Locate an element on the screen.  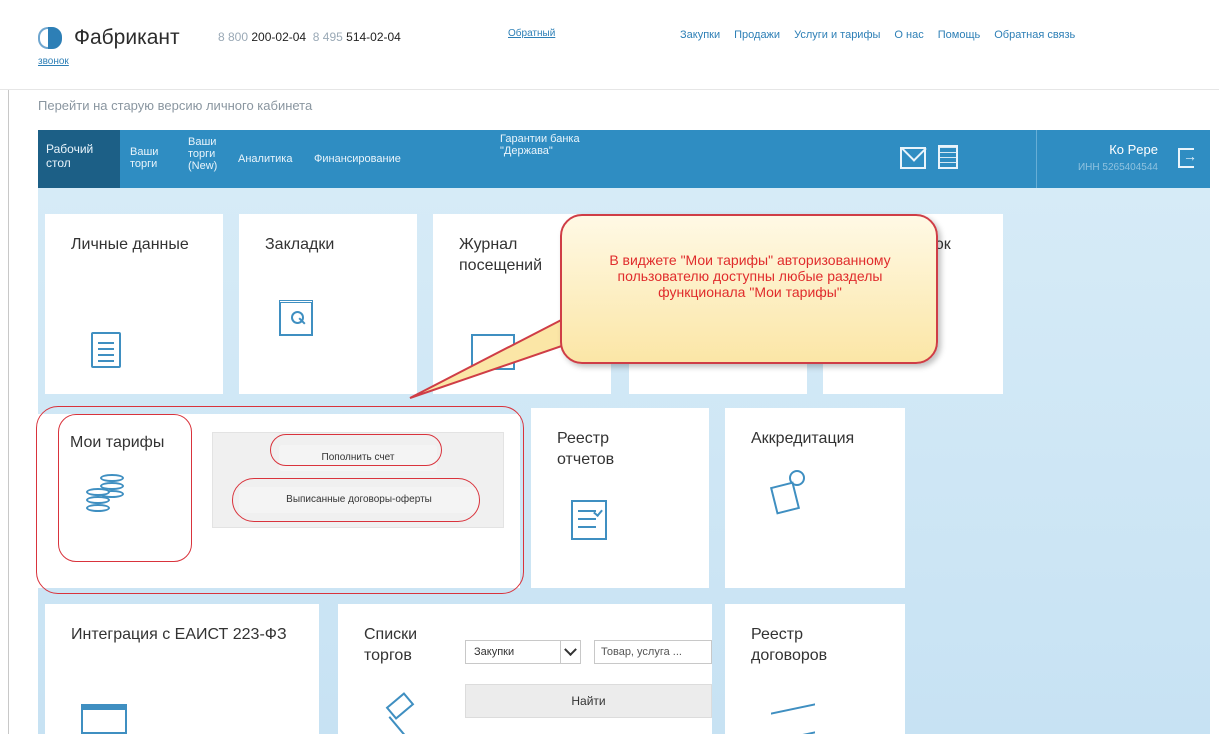
menu-bank-guarantees: Гарантии банка "Держава" is located at coordinates (550, 145).